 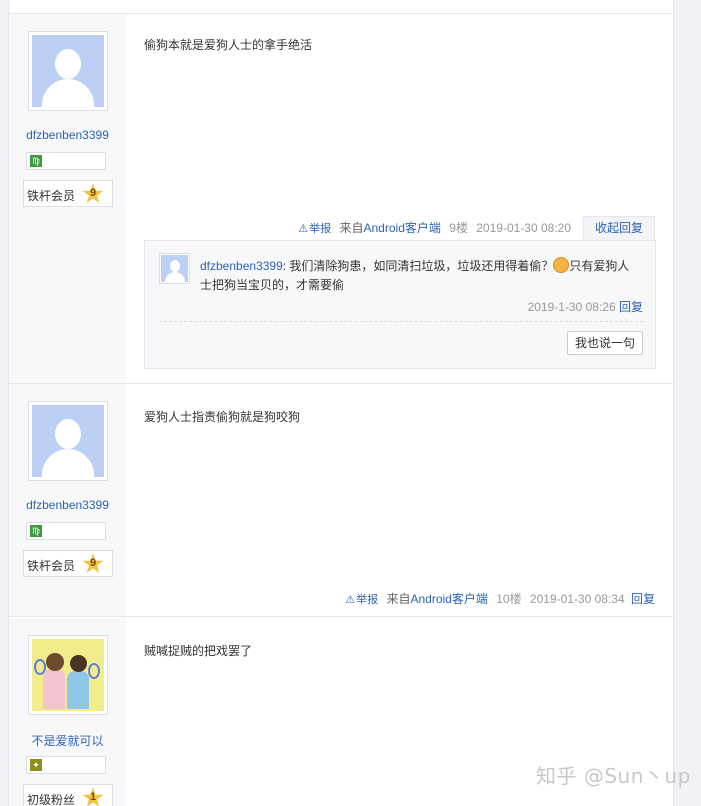 I want to click on post-meta: ⚠举报 来自Android客户端 10楼 2019-01-30 08:34 回复, so click(x=497, y=598).